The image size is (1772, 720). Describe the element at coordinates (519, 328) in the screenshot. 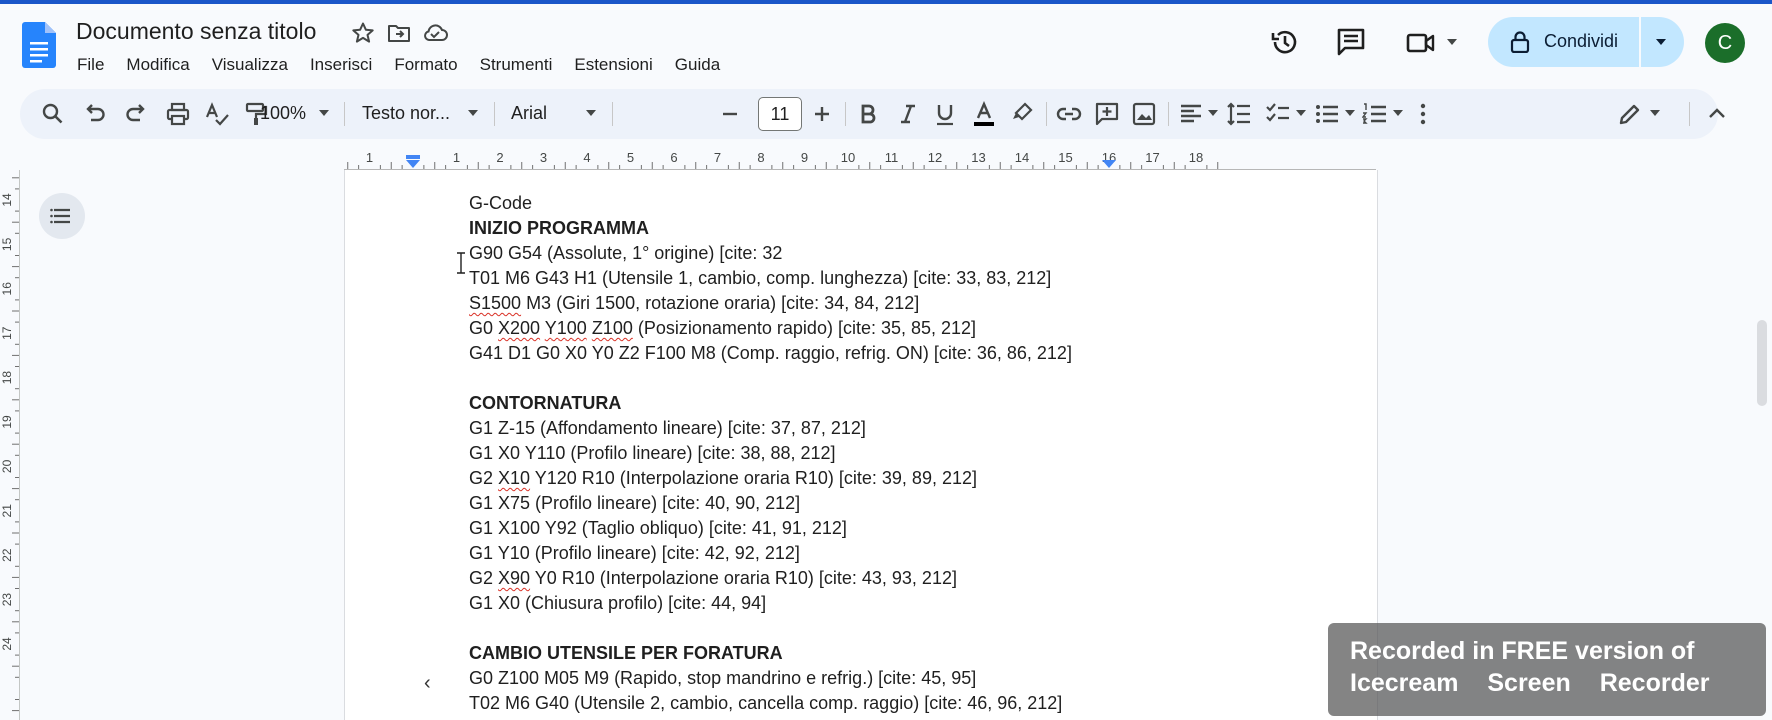

I see `spelling-error: X200` at that location.